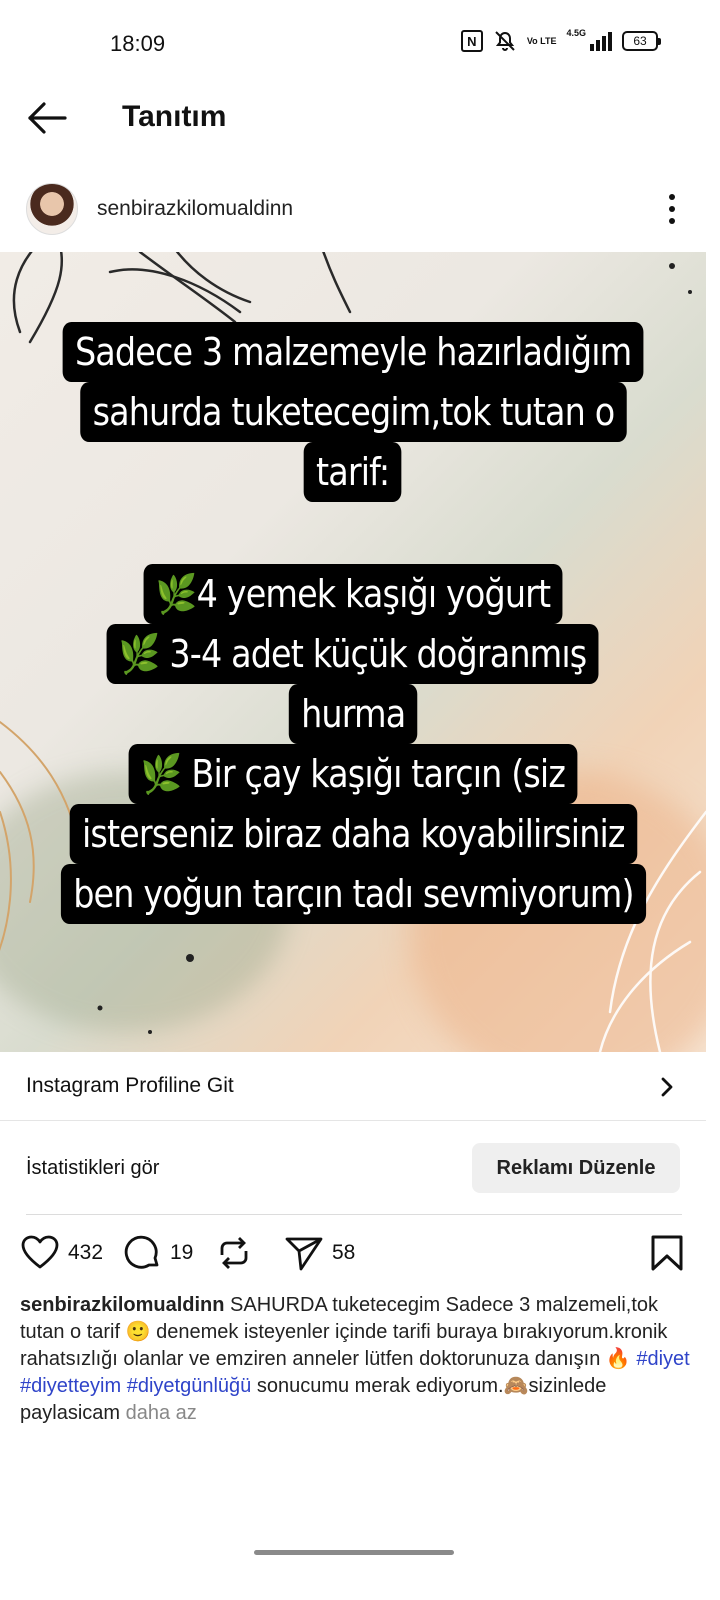 The height and width of the screenshot is (1600, 720). Describe the element at coordinates (47, 118) in the screenshot. I see `back-arrow-icon` at that location.